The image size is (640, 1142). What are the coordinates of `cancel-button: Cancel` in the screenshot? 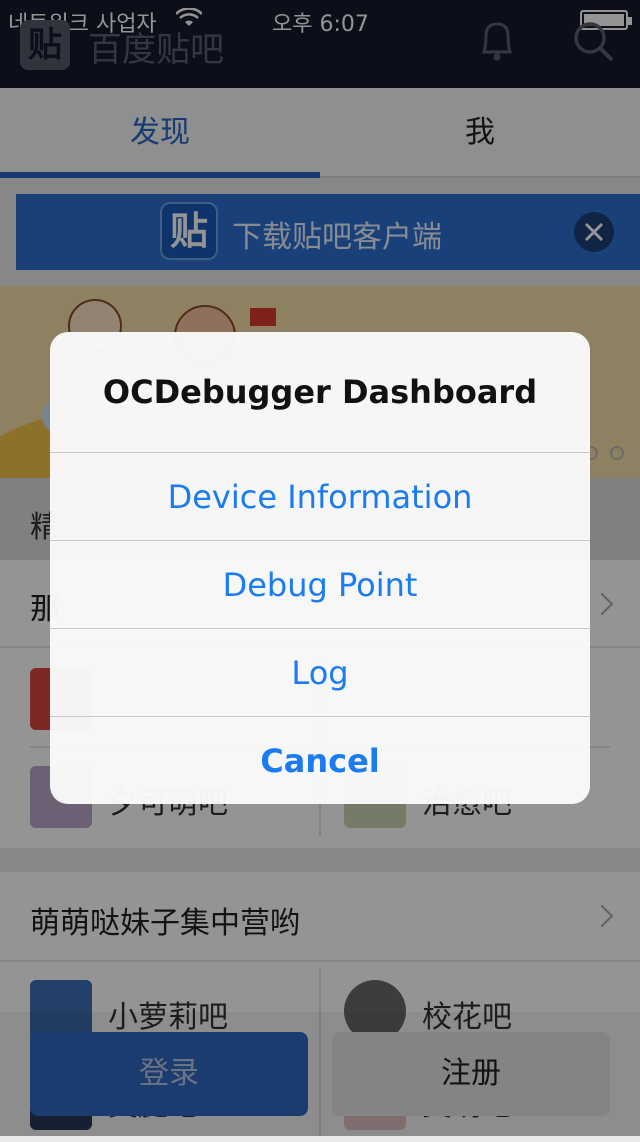 It's located at (320, 760).